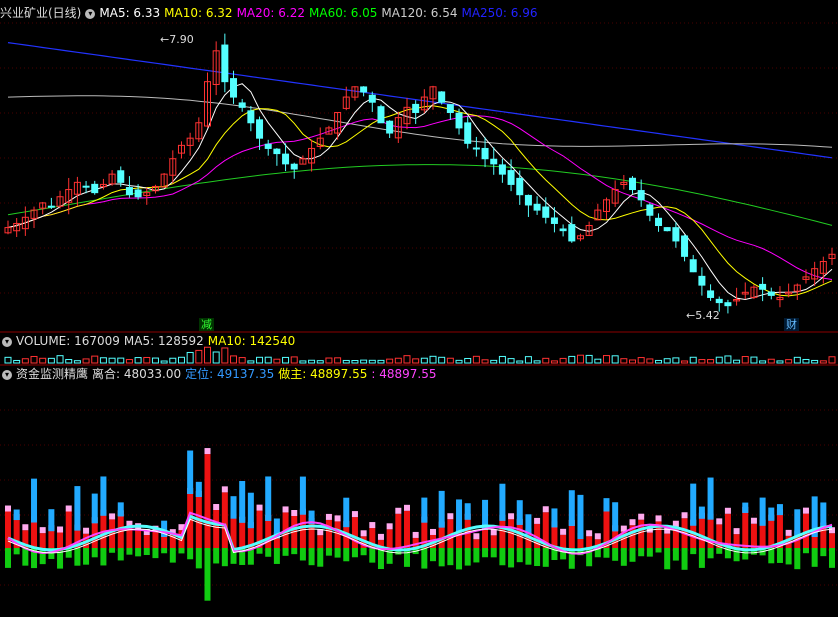 The height and width of the screenshot is (617, 838). Describe the element at coordinates (177, 39) in the screenshot. I see `high-price-label: ←7.90` at that location.